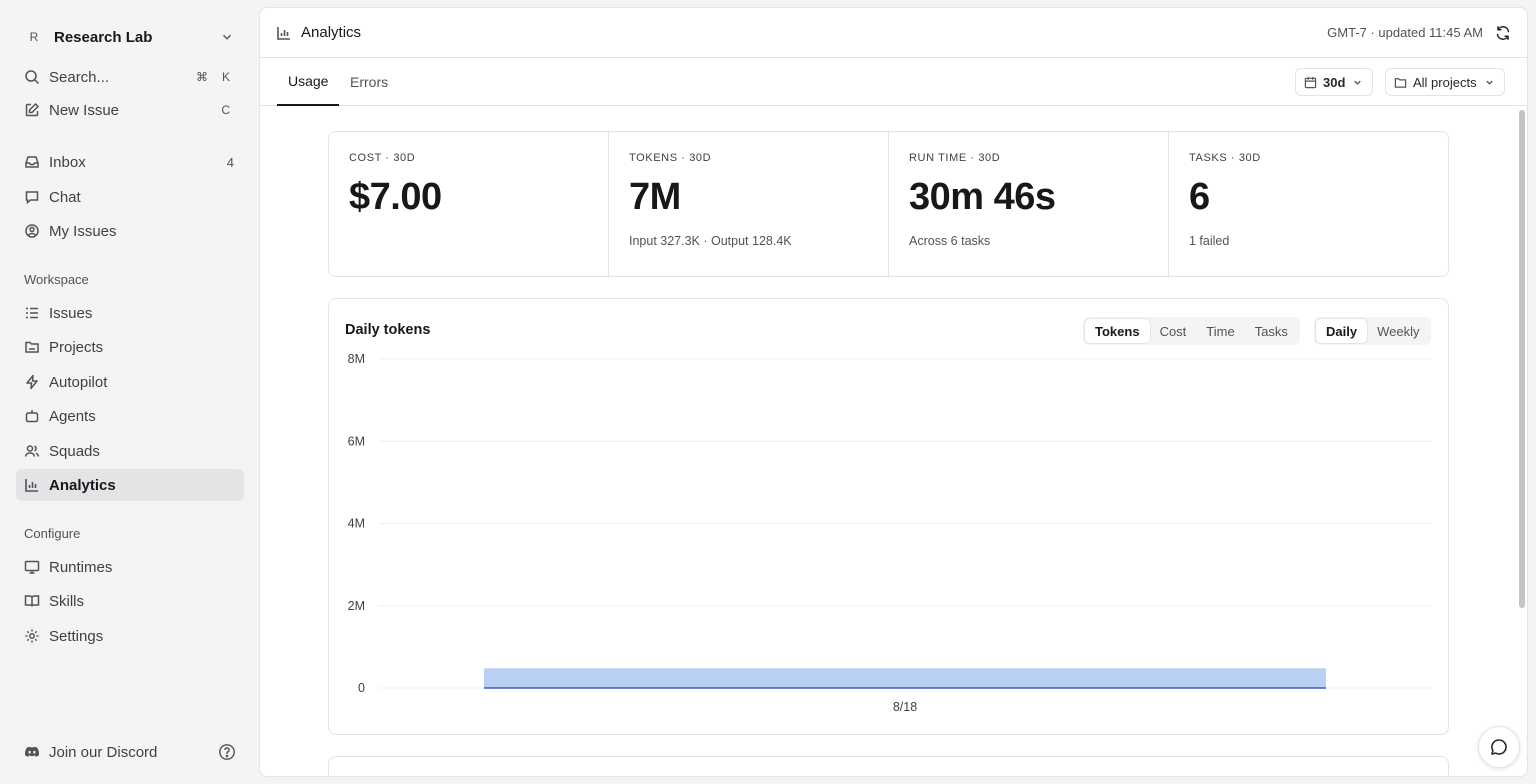  What do you see at coordinates (369, 82) in the screenshot?
I see `tab-errors: Errors` at bounding box center [369, 82].